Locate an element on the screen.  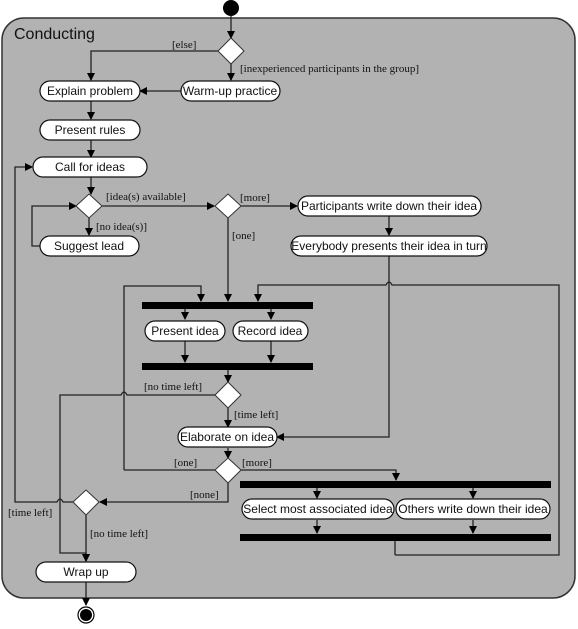
activity-label: Select most associated idea is located at coordinates (318, 509).